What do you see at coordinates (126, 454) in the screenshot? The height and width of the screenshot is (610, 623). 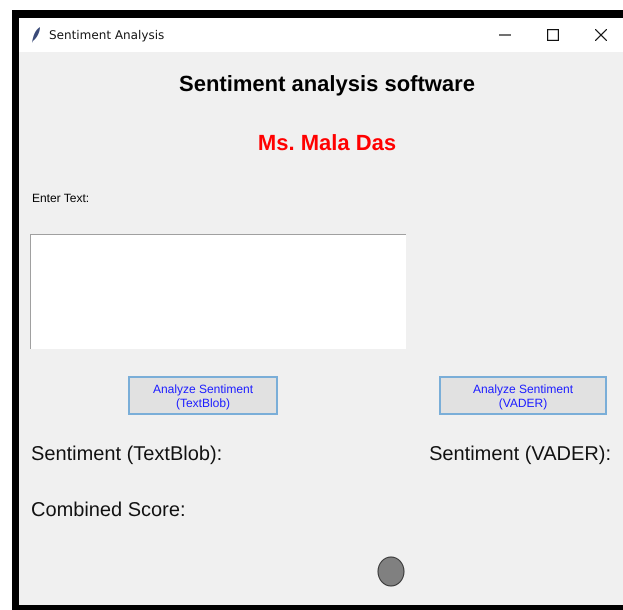 I see `sentiment-label: Sentiment (TextBlob):` at bounding box center [126, 454].